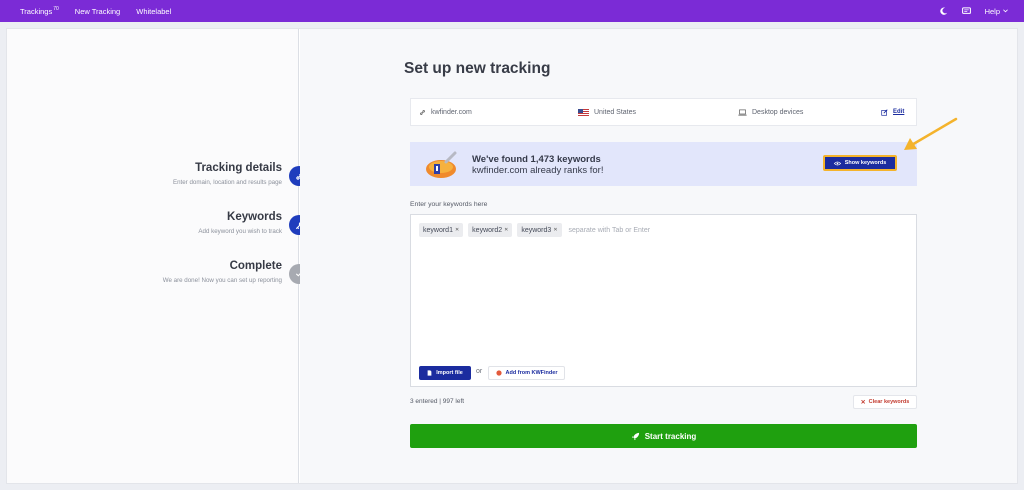  Describe the element at coordinates (153, 11) in the screenshot. I see `nav-whitelabel: Whitelabel` at that location.